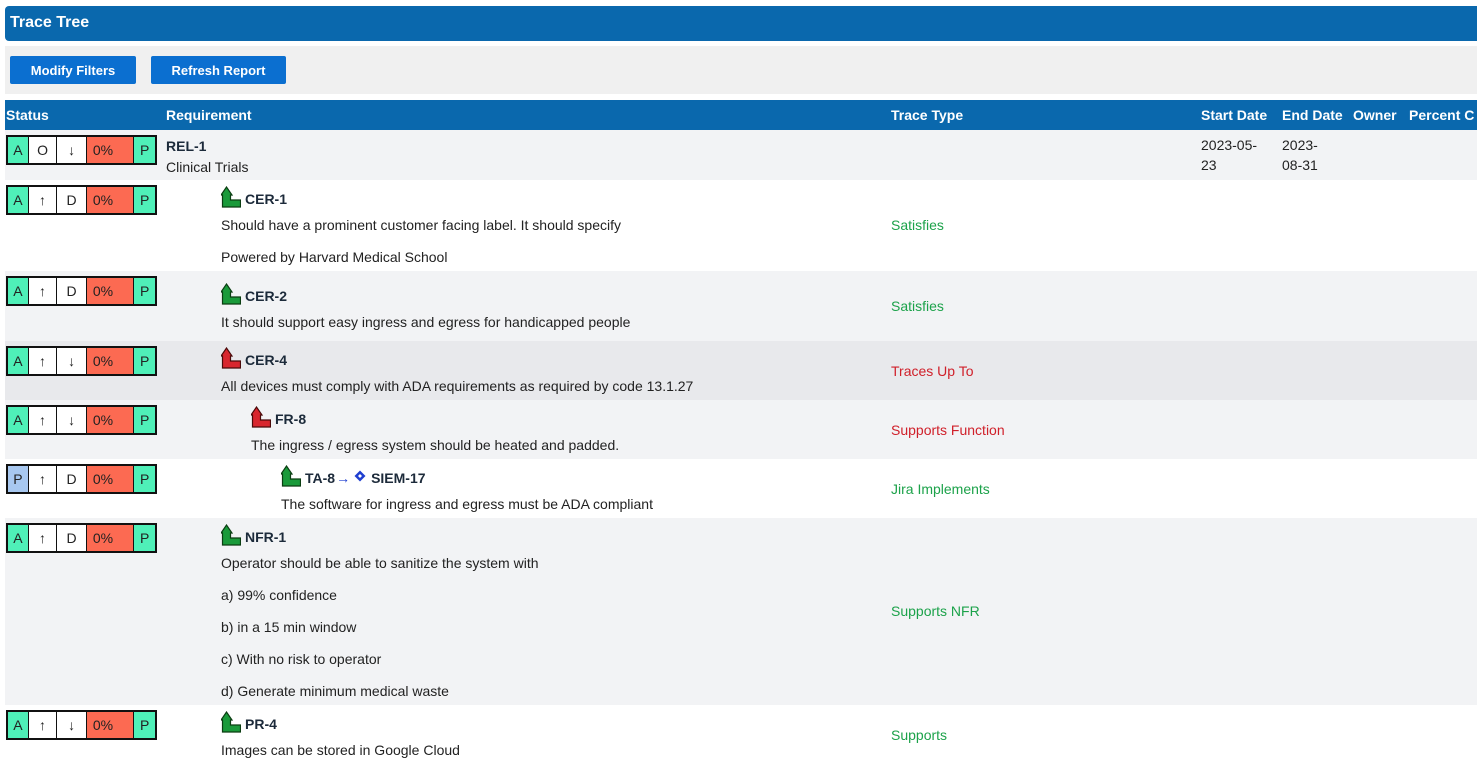 This screenshot has height=762, width=1477. I want to click on start-date: 2023-05- 23, so click(1229, 155).